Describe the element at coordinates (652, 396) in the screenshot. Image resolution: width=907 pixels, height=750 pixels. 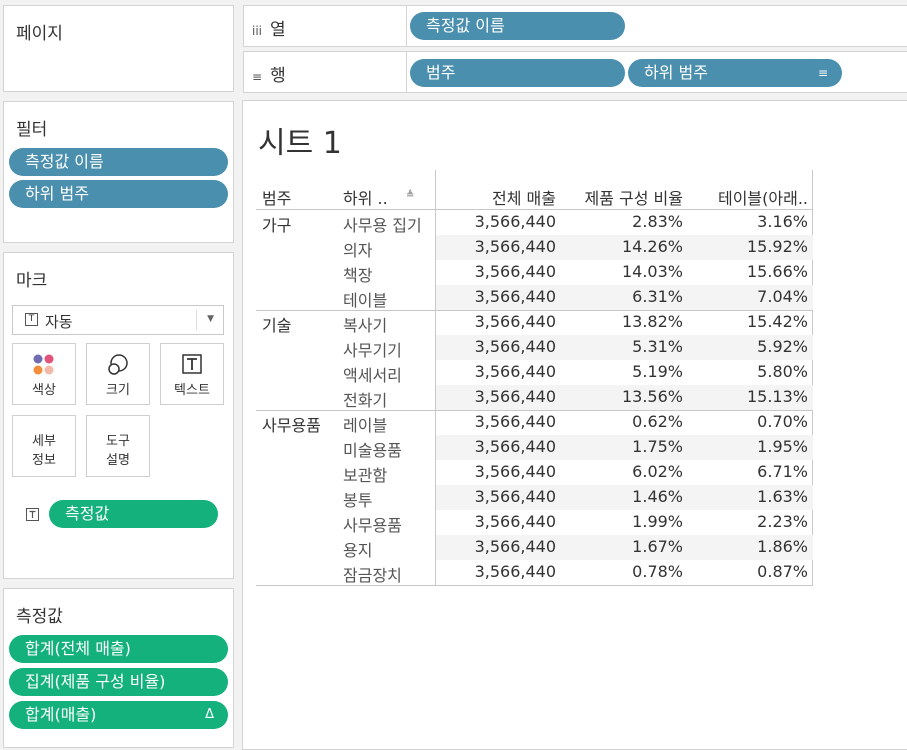
I see `product-ratio-cell: 13.56%` at that location.